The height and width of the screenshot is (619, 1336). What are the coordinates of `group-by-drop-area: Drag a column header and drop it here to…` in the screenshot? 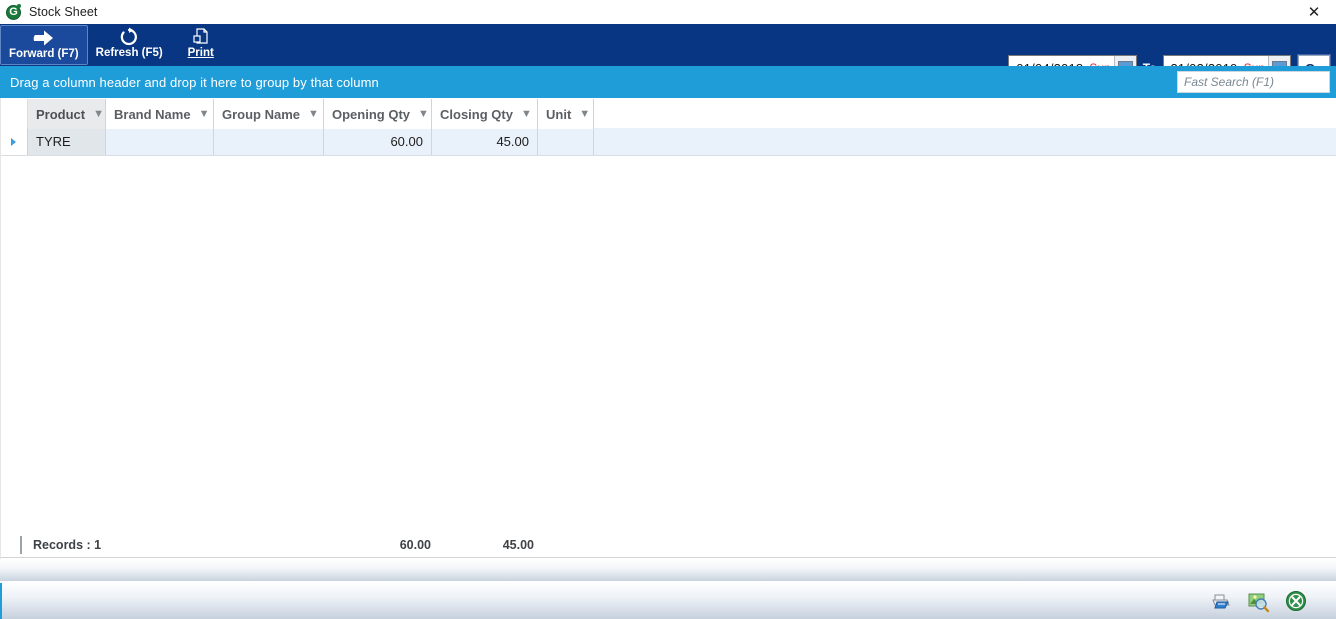 It's located at (668, 82).